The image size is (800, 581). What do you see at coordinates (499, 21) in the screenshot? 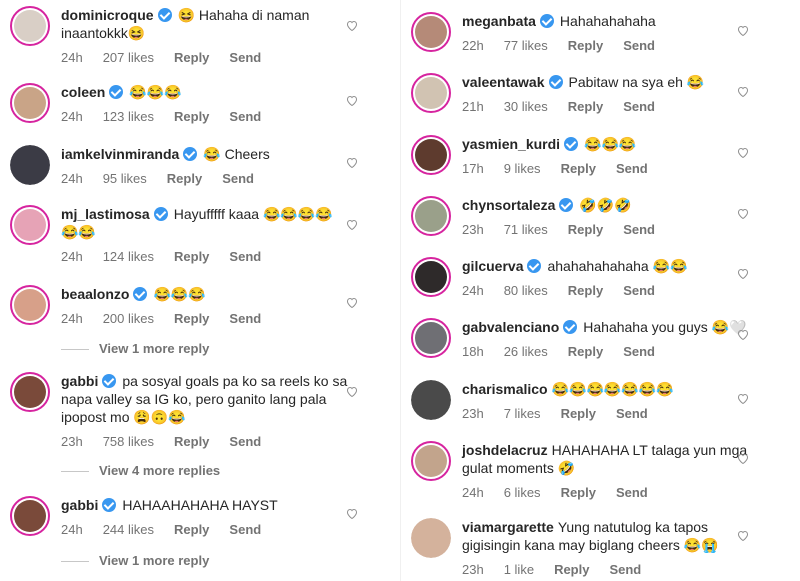
I see `username: meganbata` at bounding box center [499, 21].